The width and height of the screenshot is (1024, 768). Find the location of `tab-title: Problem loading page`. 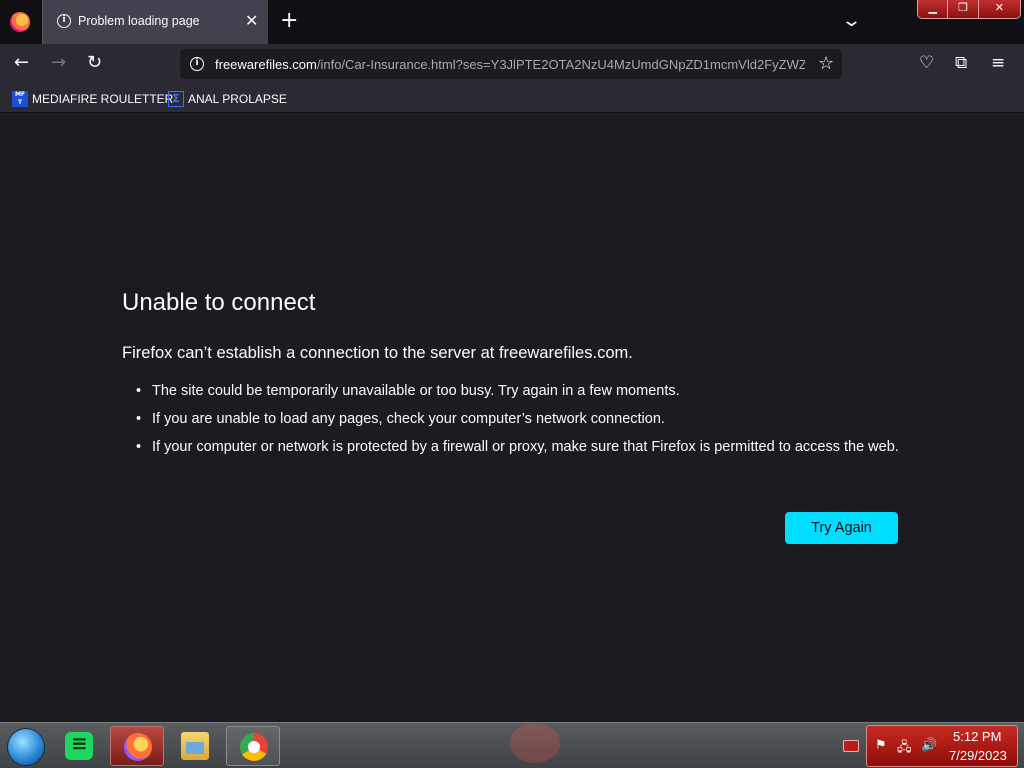

tab-title: Problem loading page is located at coordinates (139, 21).